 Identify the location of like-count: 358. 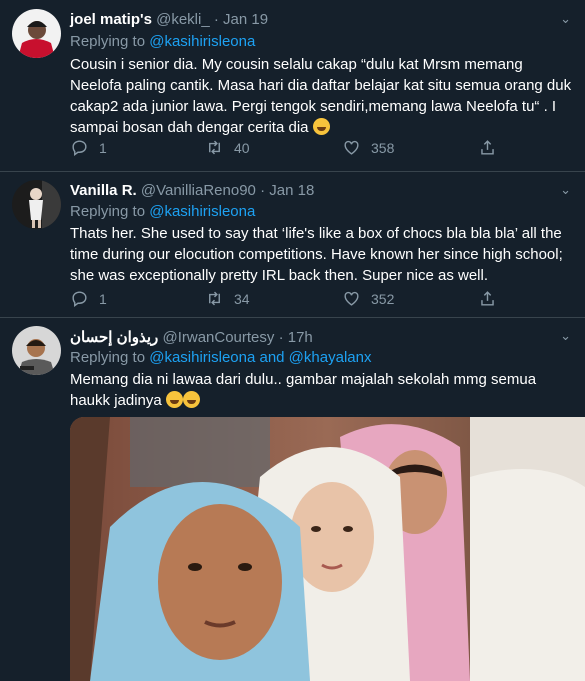
(383, 147).